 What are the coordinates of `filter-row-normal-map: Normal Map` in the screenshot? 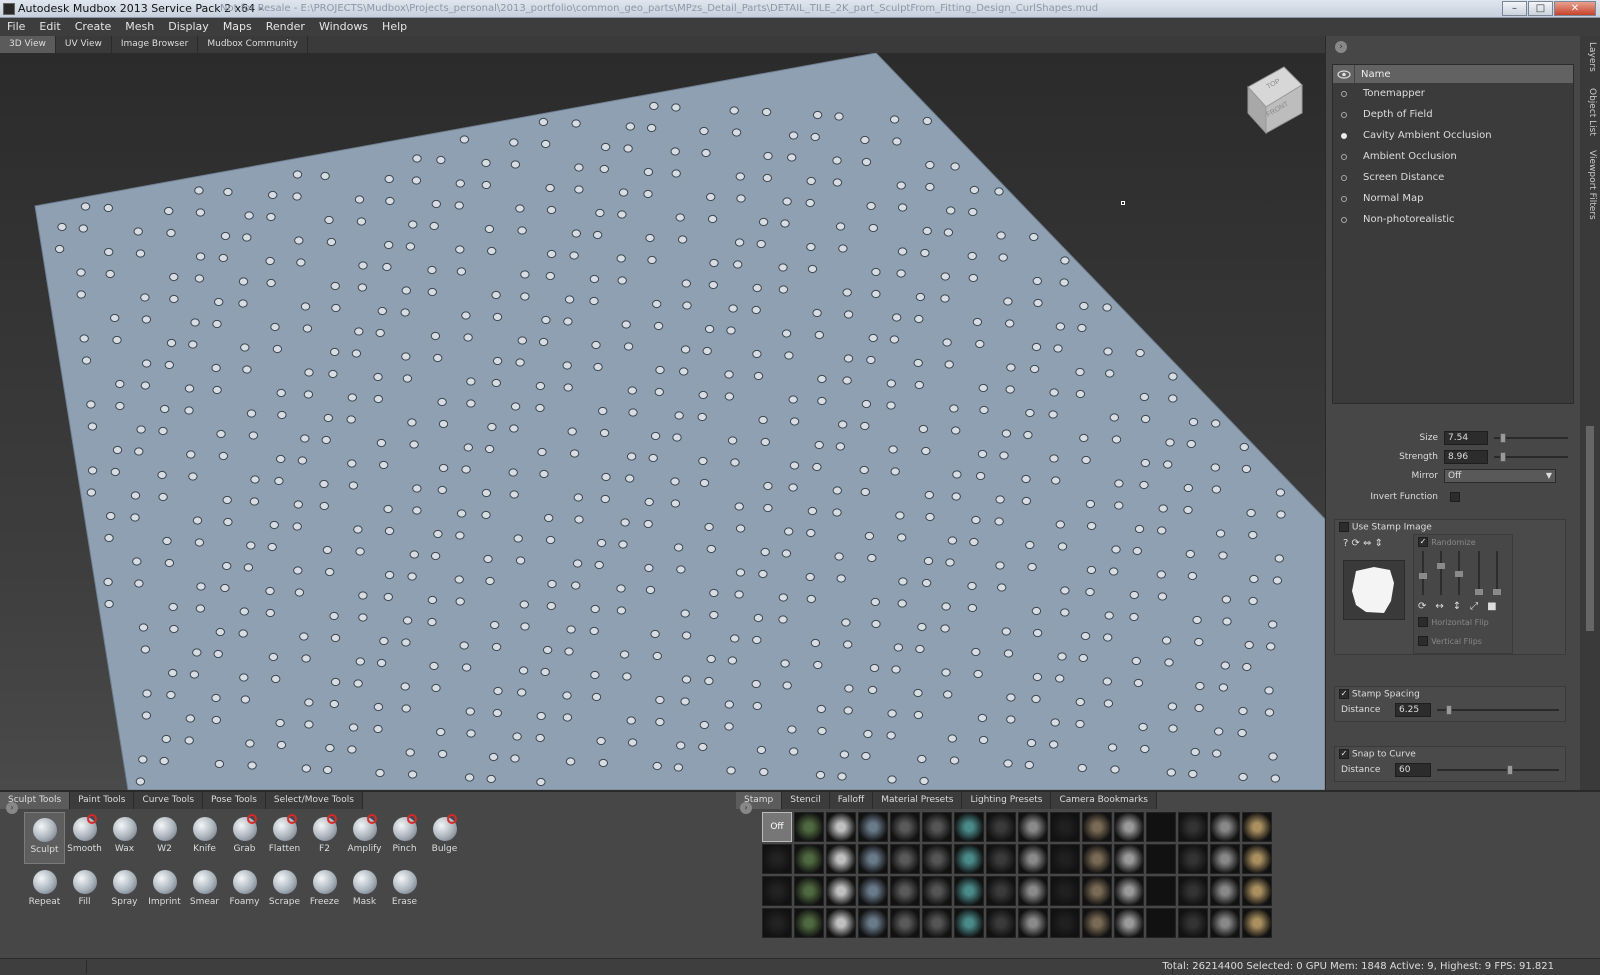 It's located at (1453, 198).